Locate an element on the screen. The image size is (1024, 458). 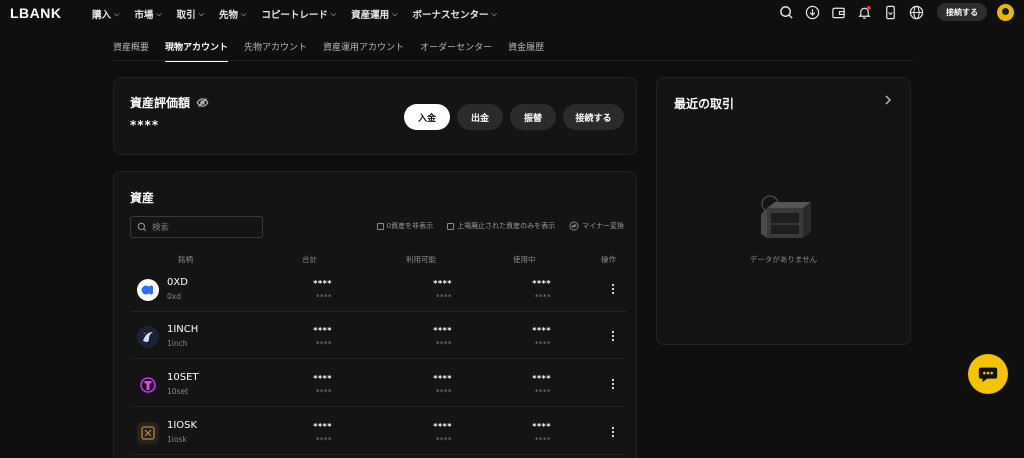
coin-0xd-icon is located at coordinates (148, 290).